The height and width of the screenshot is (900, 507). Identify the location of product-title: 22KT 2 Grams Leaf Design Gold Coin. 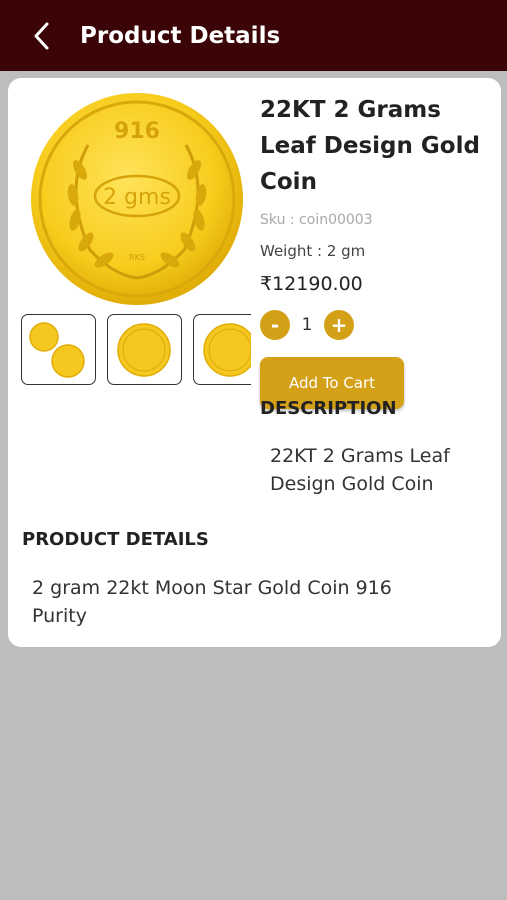
(370, 146).